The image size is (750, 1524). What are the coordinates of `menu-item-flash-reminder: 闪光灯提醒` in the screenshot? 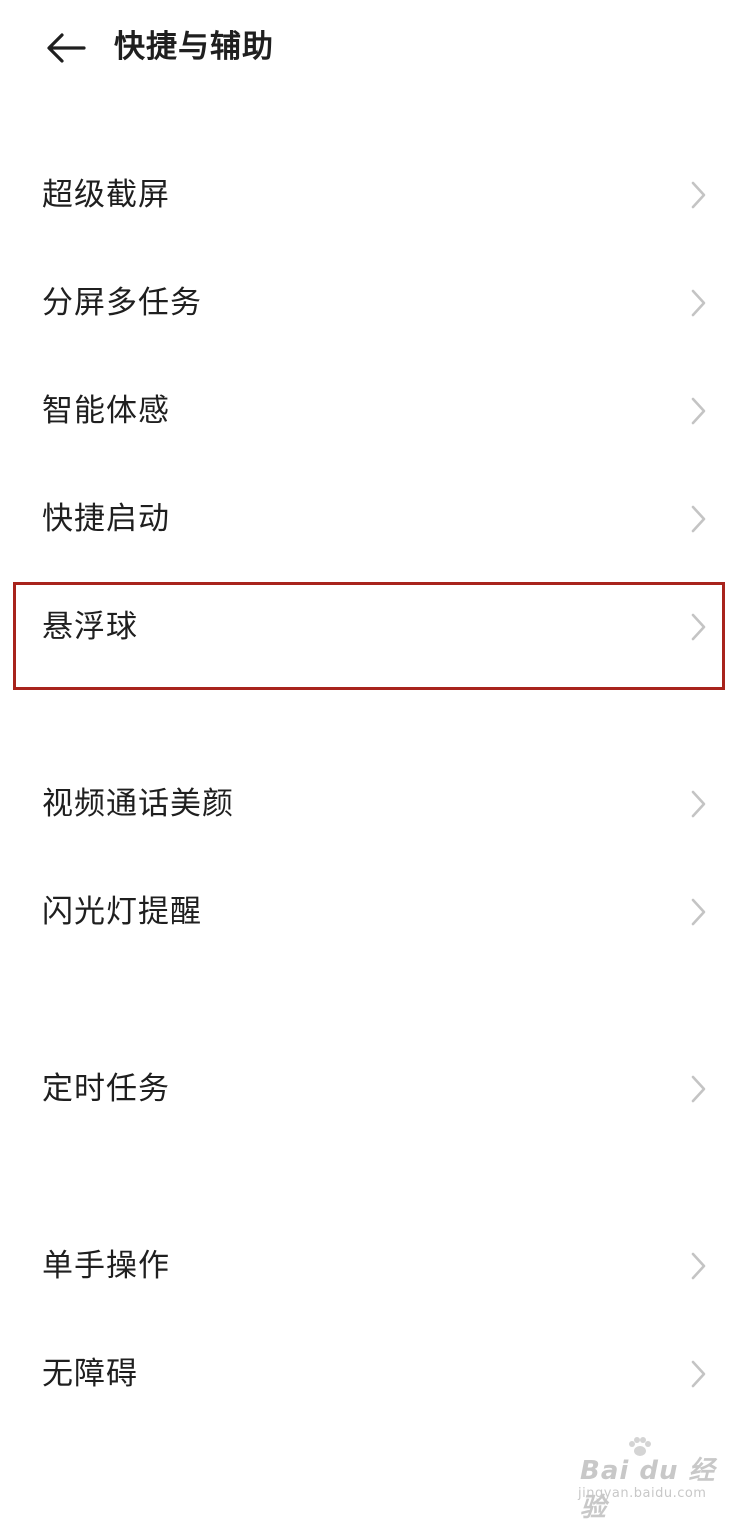 It's located at (375, 912).